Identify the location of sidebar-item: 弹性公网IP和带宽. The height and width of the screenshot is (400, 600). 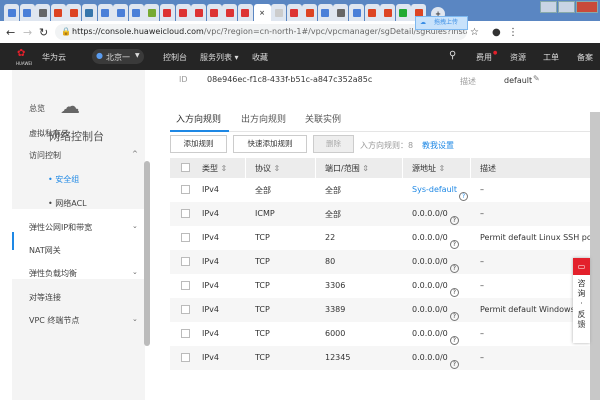
(60, 227).